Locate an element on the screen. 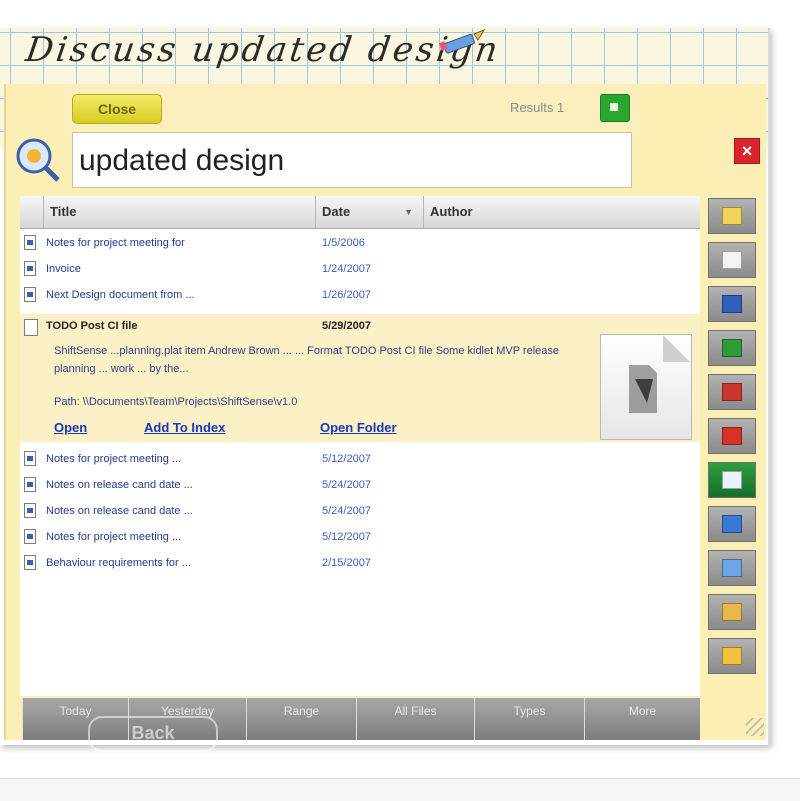 Image resolution: width=800 pixels, height=801 pixels. tab-types: Types is located at coordinates (529, 719).